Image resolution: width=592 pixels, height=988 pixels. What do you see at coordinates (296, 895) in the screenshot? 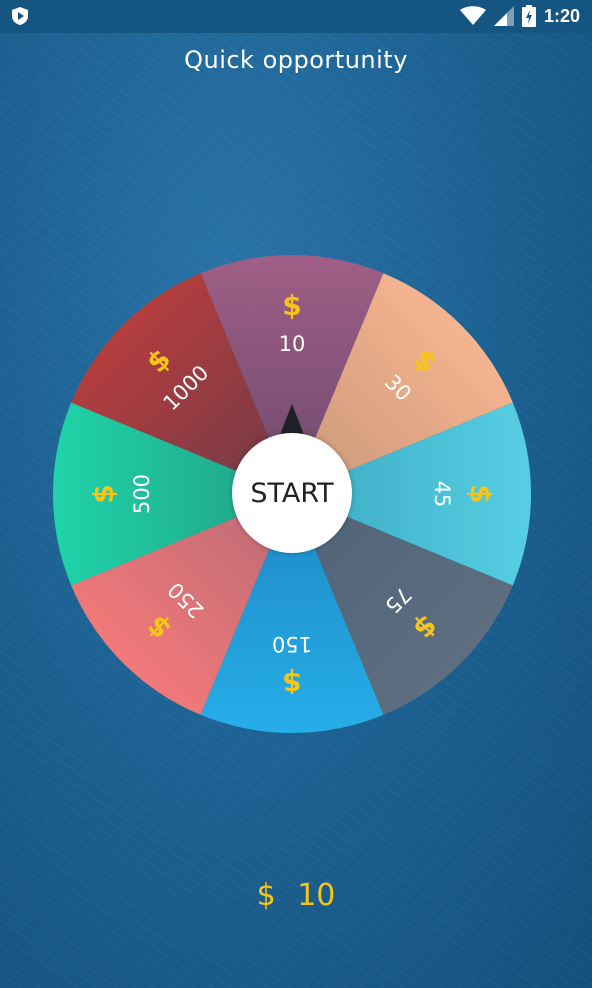
I see `prize-readout: $ 10` at bounding box center [296, 895].